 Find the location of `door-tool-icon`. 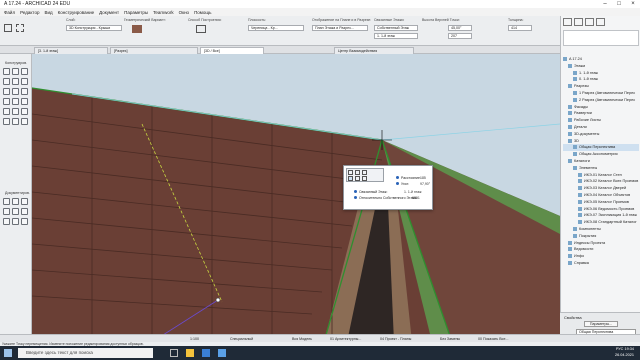

door-tool-icon is located at coordinates (15, 101).